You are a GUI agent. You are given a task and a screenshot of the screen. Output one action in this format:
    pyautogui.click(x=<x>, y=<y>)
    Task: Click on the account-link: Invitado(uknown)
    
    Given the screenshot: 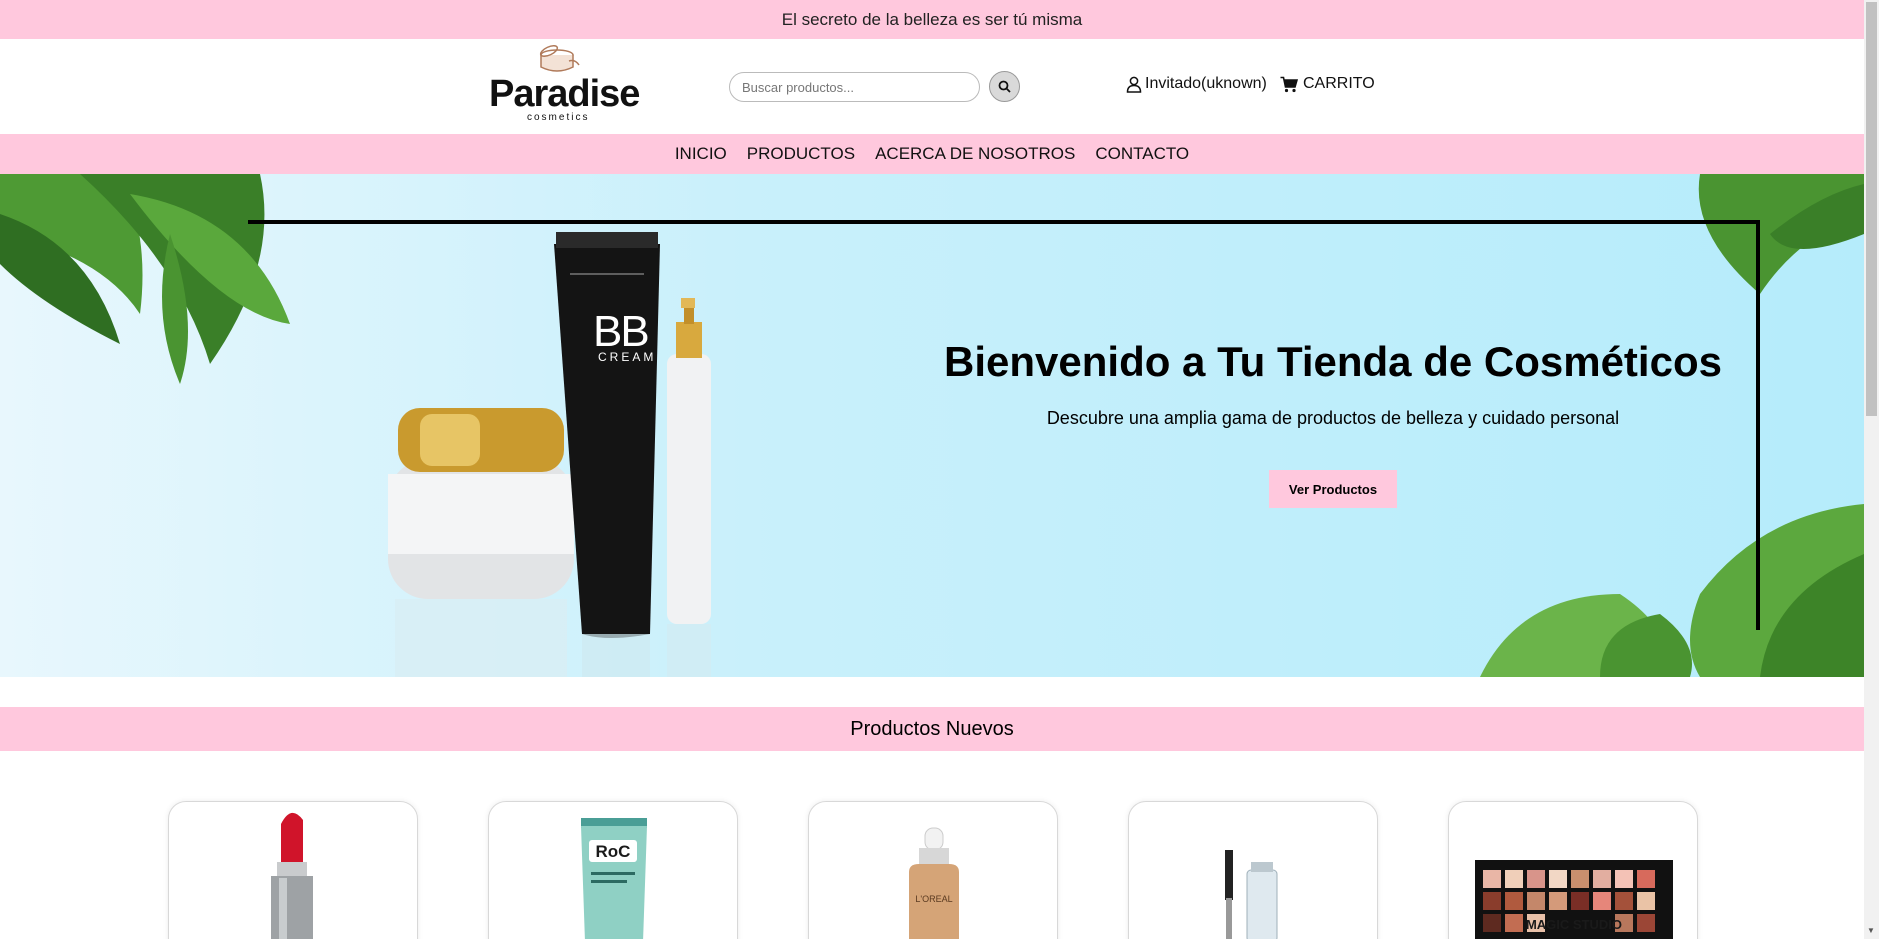 What is the action you would take?
    pyautogui.click(x=1196, y=84)
    